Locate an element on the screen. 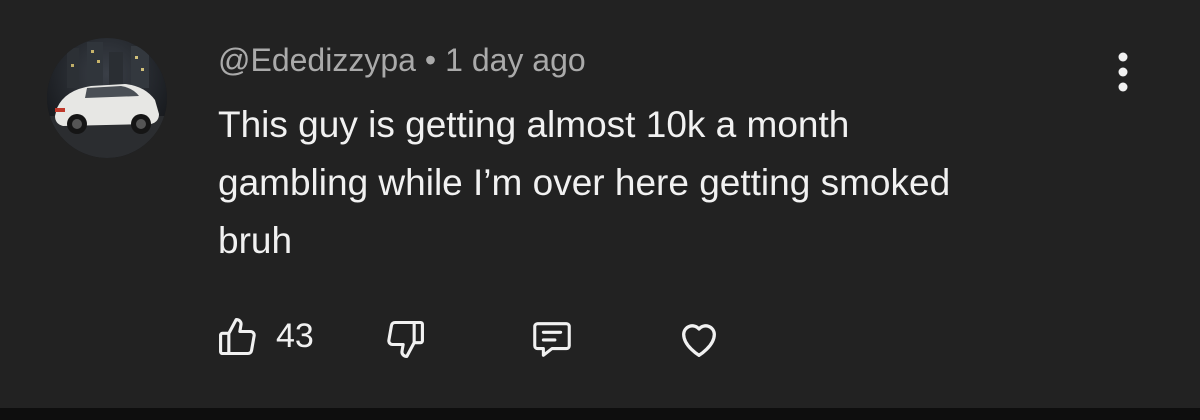 The image size is (1200, 420). heart-button is located at coordinates (699, 339).